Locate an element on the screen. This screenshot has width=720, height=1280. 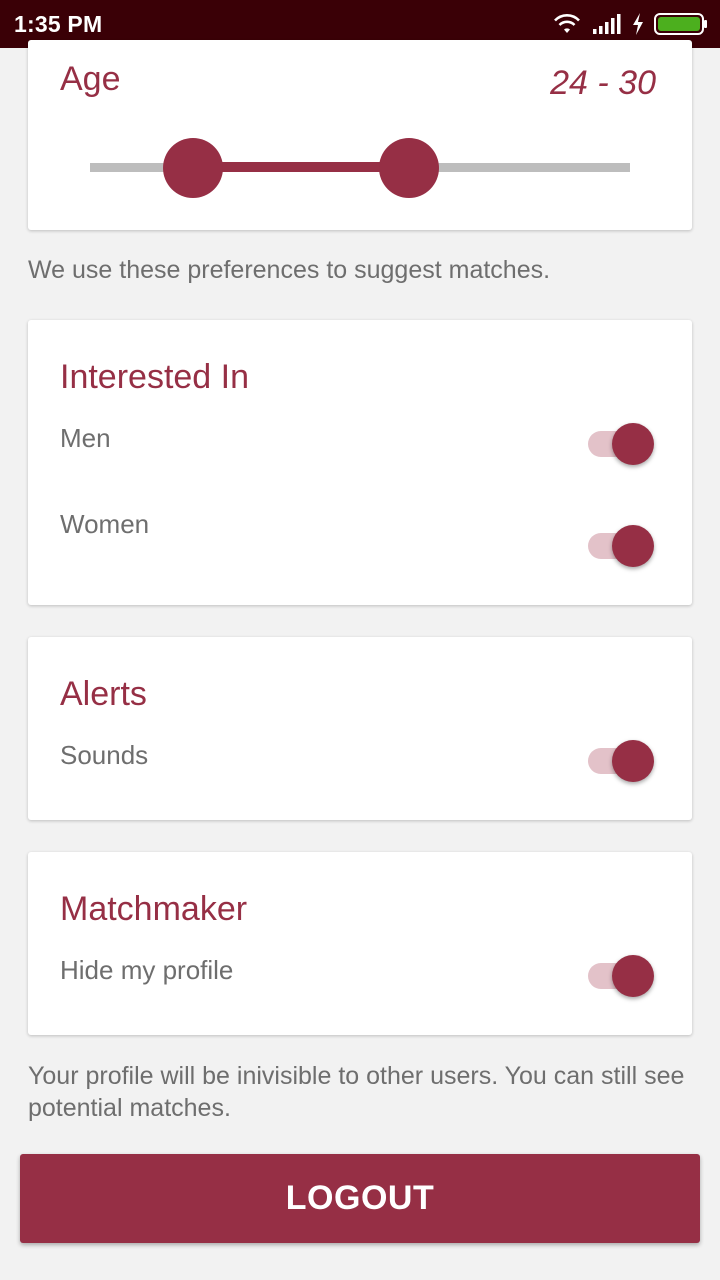
logout-button: LOGOUT is located at coordinates (360, 1198).